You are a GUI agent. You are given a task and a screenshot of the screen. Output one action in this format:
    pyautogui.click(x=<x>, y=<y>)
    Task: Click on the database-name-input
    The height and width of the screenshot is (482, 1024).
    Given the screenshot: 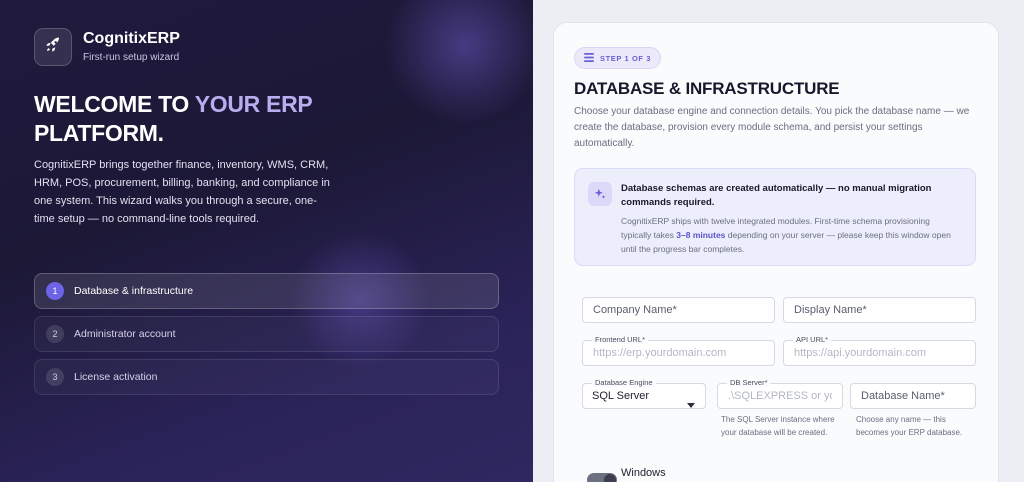 What is the action you would take?
    pyautogui.click(x=913, y=396)
    